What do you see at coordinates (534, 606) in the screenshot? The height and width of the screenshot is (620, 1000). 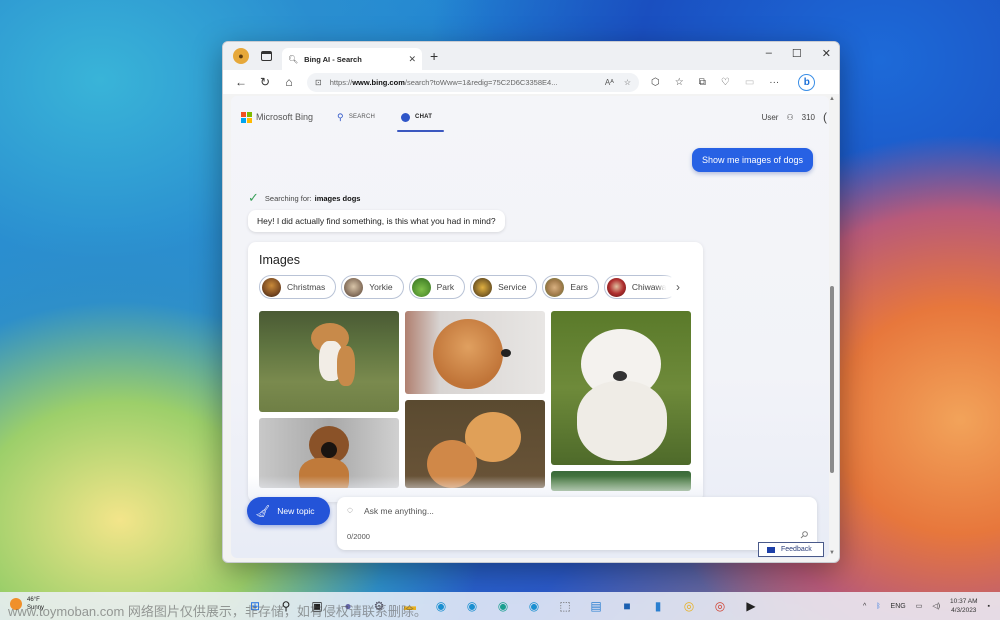 I see `edge-canary-icon: ◉` at bounding box center [534, 606].